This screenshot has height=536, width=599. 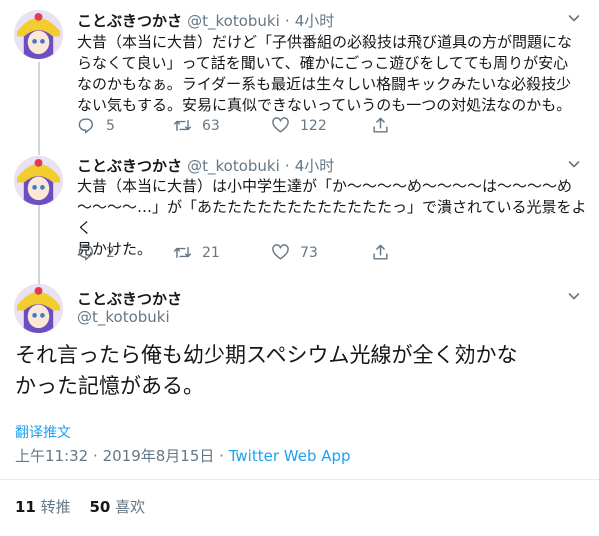 What do you see at coordinates (196, 125) in the screenshot?
I see `retweet-button: 63` at bounding box center [196, 125].